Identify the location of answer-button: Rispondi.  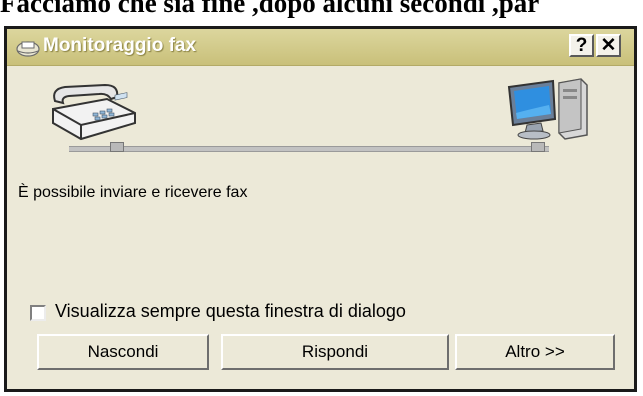
(335, 352).